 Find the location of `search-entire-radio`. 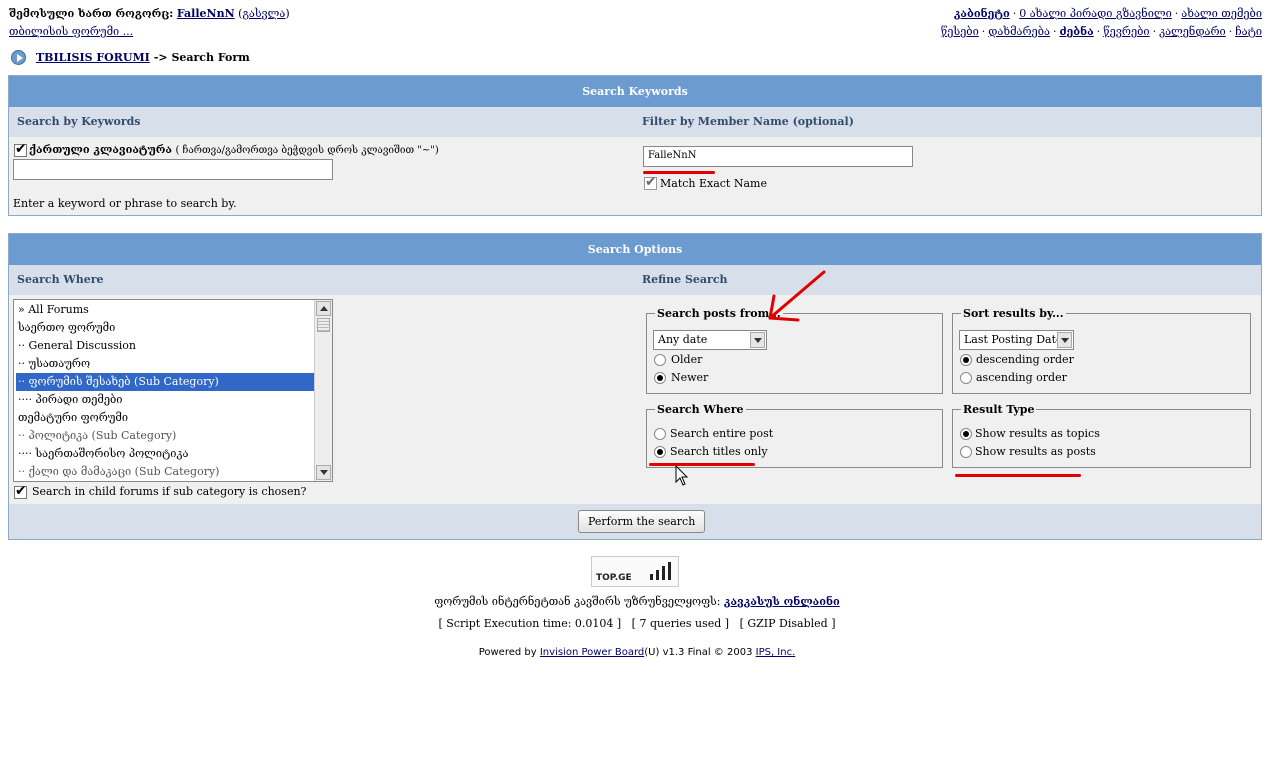

search-entire-radio is located at coordinates (660, 434).